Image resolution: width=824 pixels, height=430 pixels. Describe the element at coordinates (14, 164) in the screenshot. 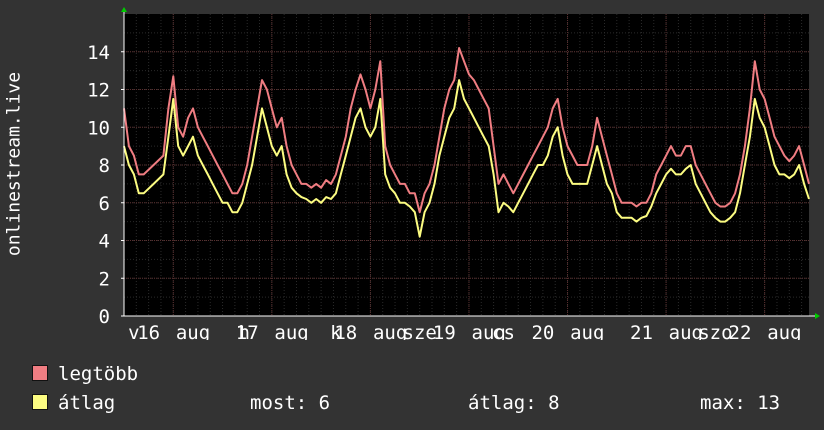

I see `y-axis-label: onlinestream.live` at that location.